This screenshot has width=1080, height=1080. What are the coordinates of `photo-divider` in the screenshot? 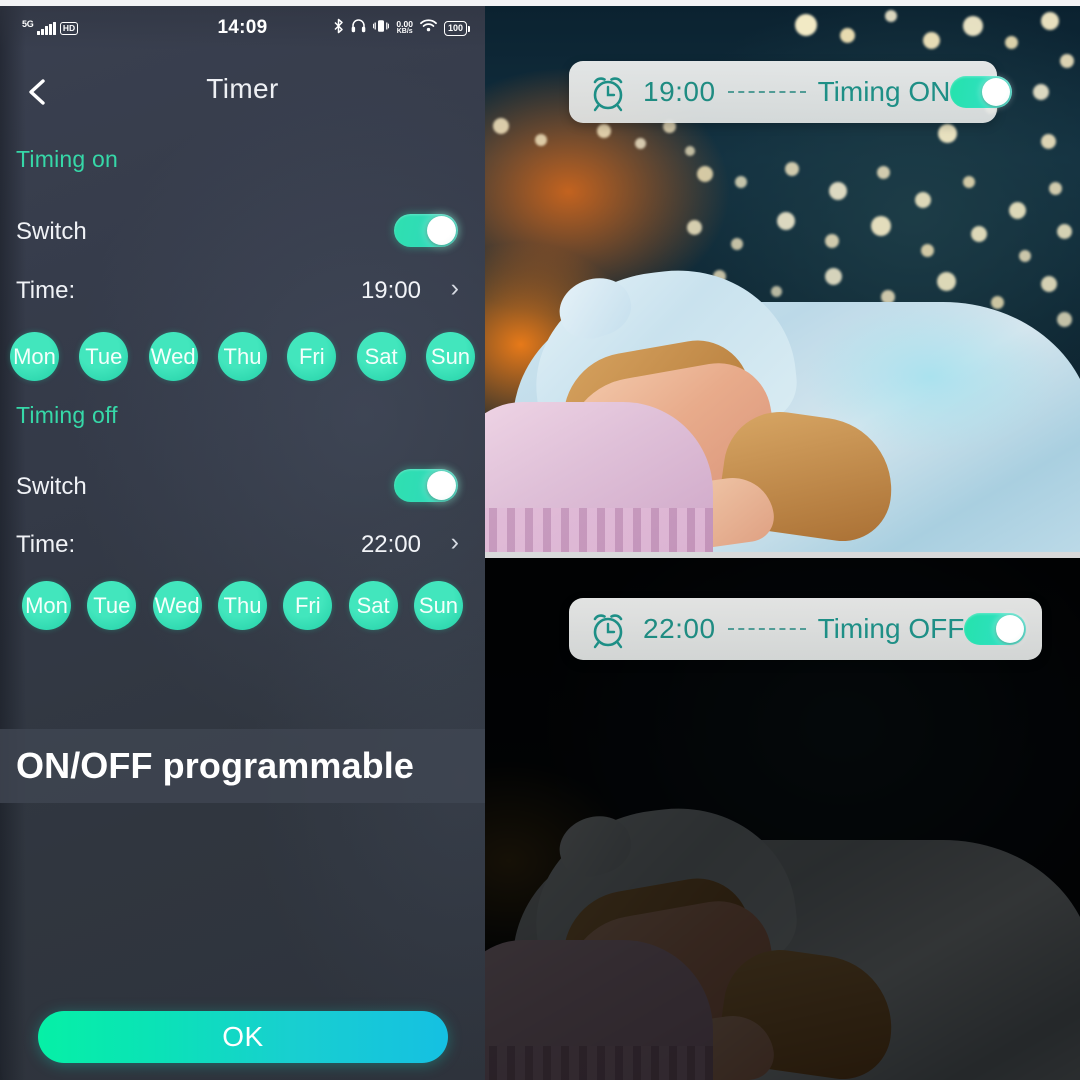 It's located at (782, 555).